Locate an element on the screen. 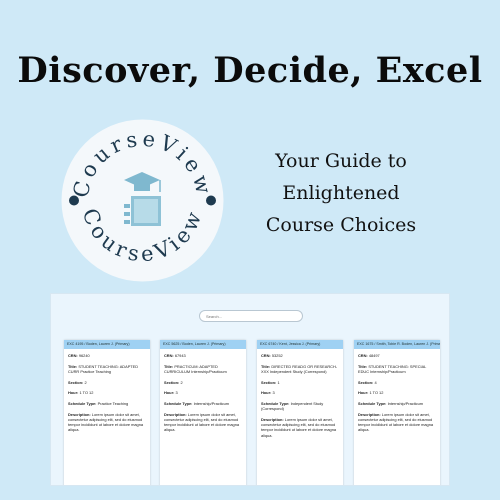 This screenshot has height=500, width=500. logo-emblem: CourseView CourseView is located at coordinates (142, 200).